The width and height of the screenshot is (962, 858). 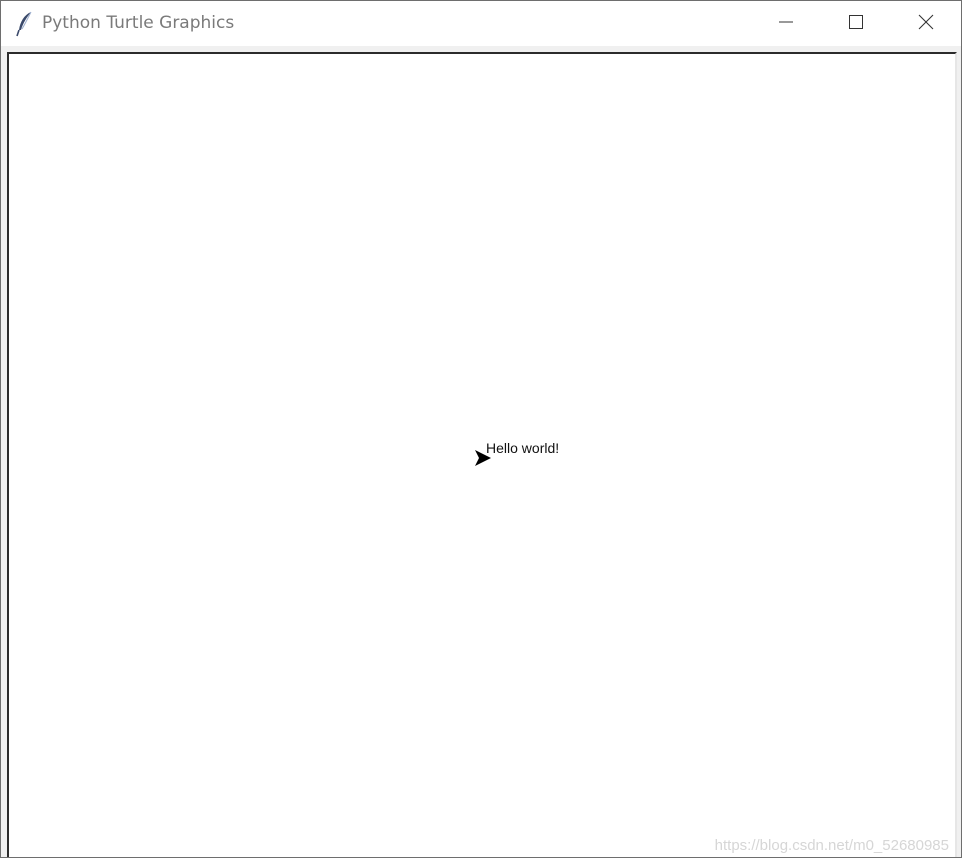 What do you see at coordinates (831, 845) in the screenshot?
I see `watermark: https://blog.csdn.net/m0_52680985` at bounding box center [831, 845].